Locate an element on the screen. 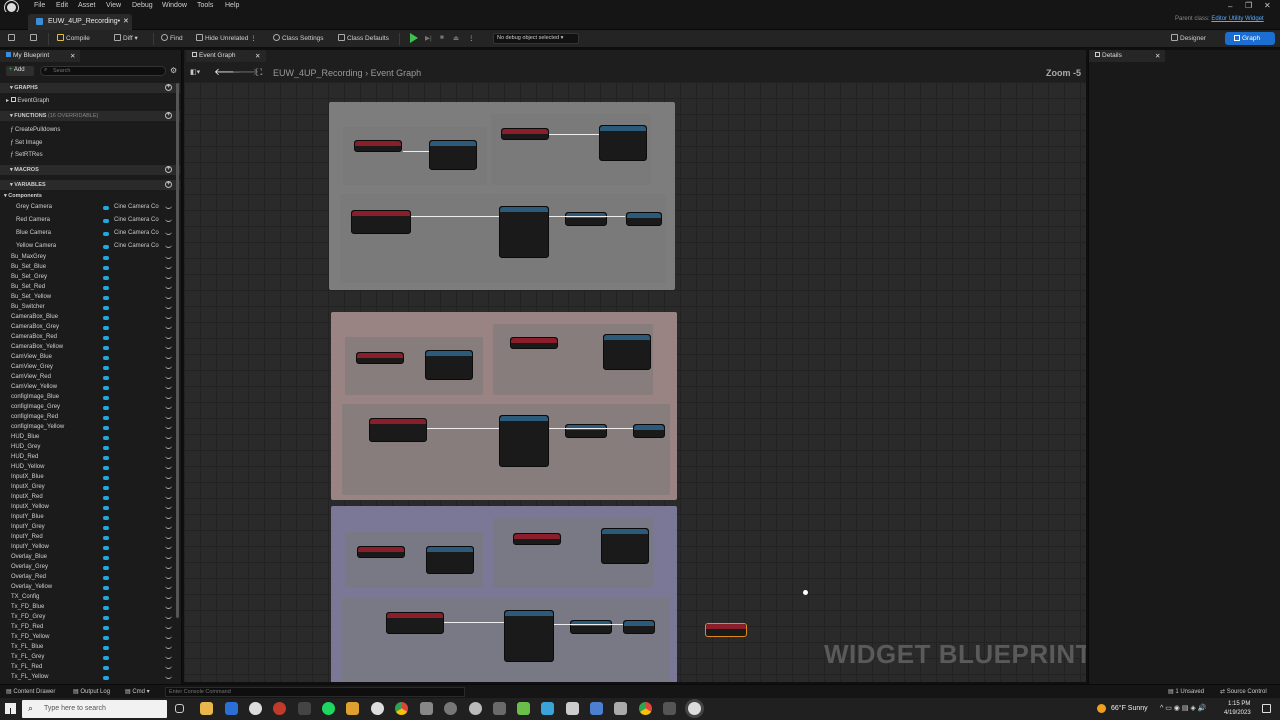  add-variable-icon: + is located at coordinates (168, 184).